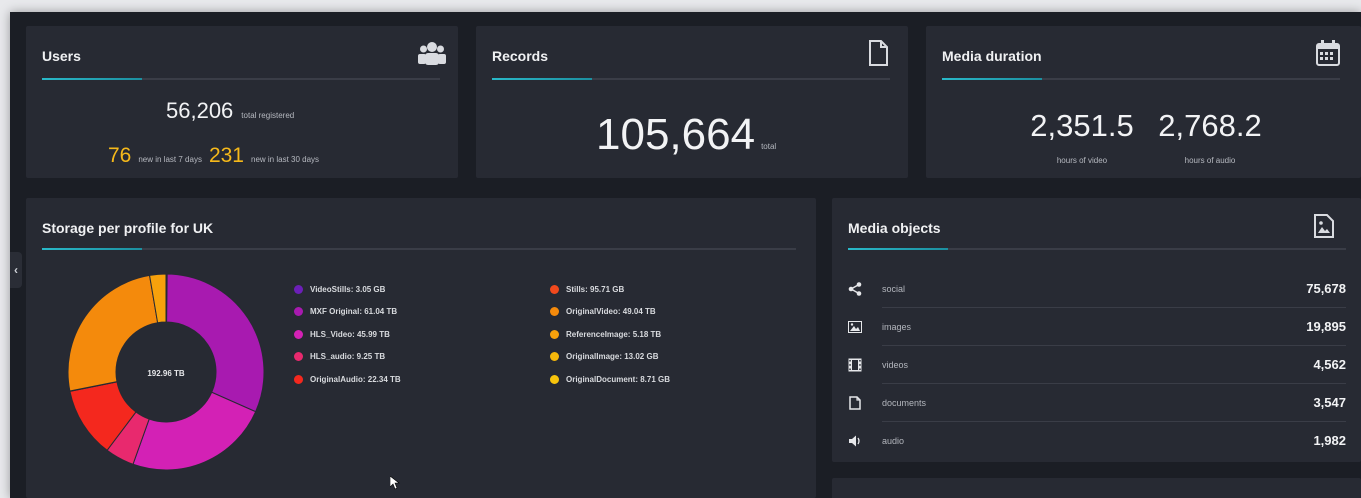 This screenshot has width=1361, height=498. What do you see at coordinates (855, 365) in the screenshot?
I see `film-icon` at bounding box center [855, 365].